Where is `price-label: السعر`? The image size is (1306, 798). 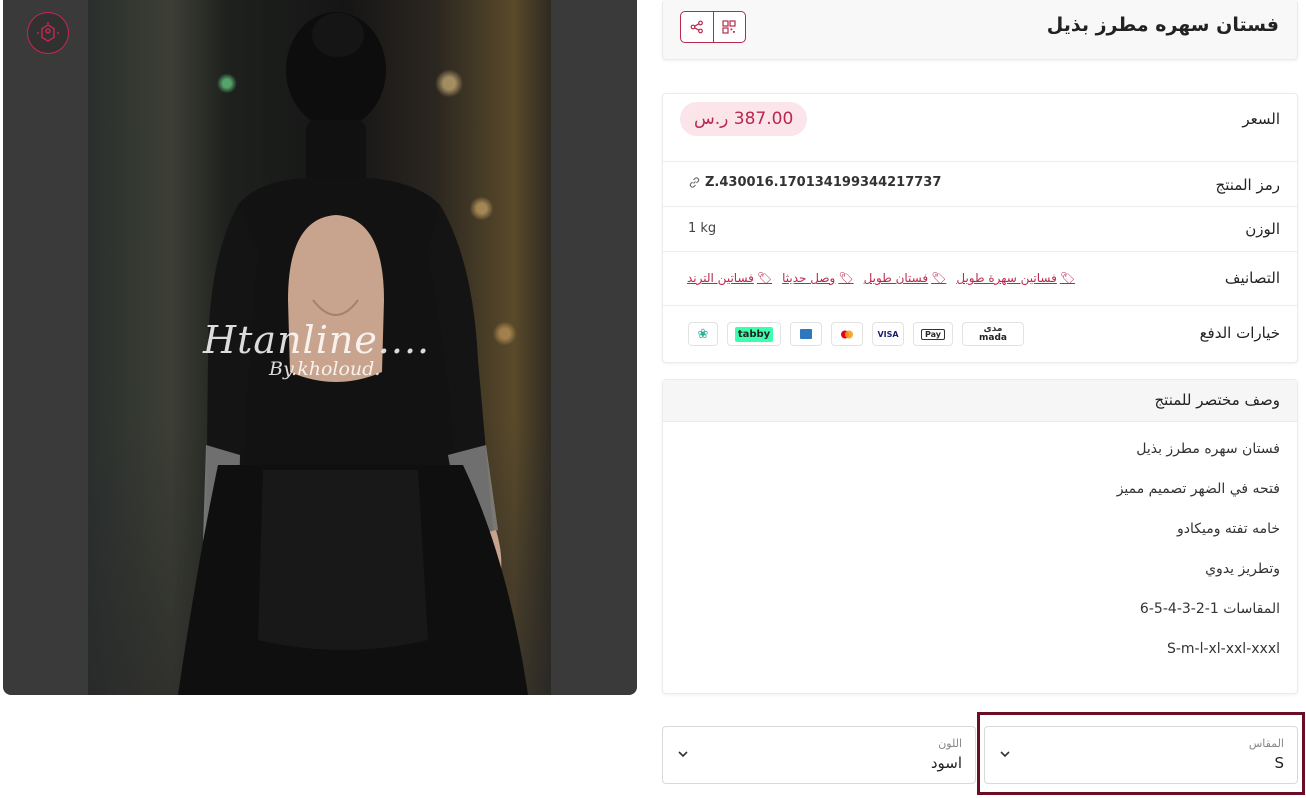 price-label: السعر is located at coordinates (1261, 119).